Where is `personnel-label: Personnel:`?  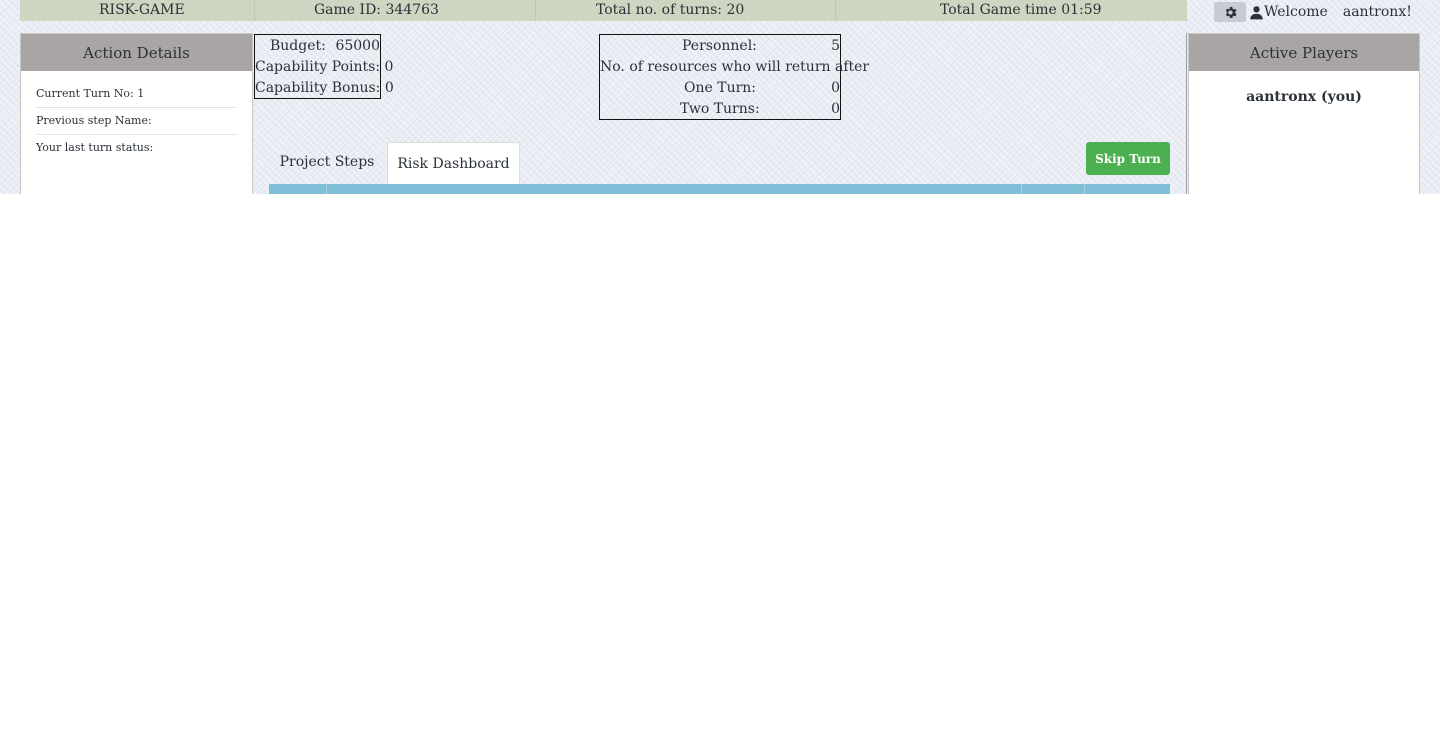 personnel-label: Personnel: is located at coordinates (719, 46).